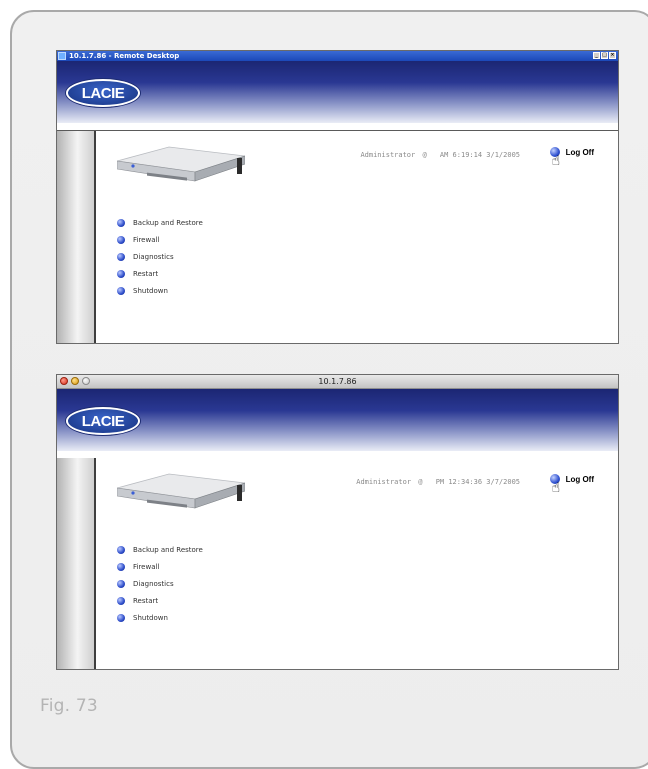 Image resolution: width=648 pixels, height=769 pixels. I want to click on window-titlebar: 10.1.7.86, so click(337, 382).